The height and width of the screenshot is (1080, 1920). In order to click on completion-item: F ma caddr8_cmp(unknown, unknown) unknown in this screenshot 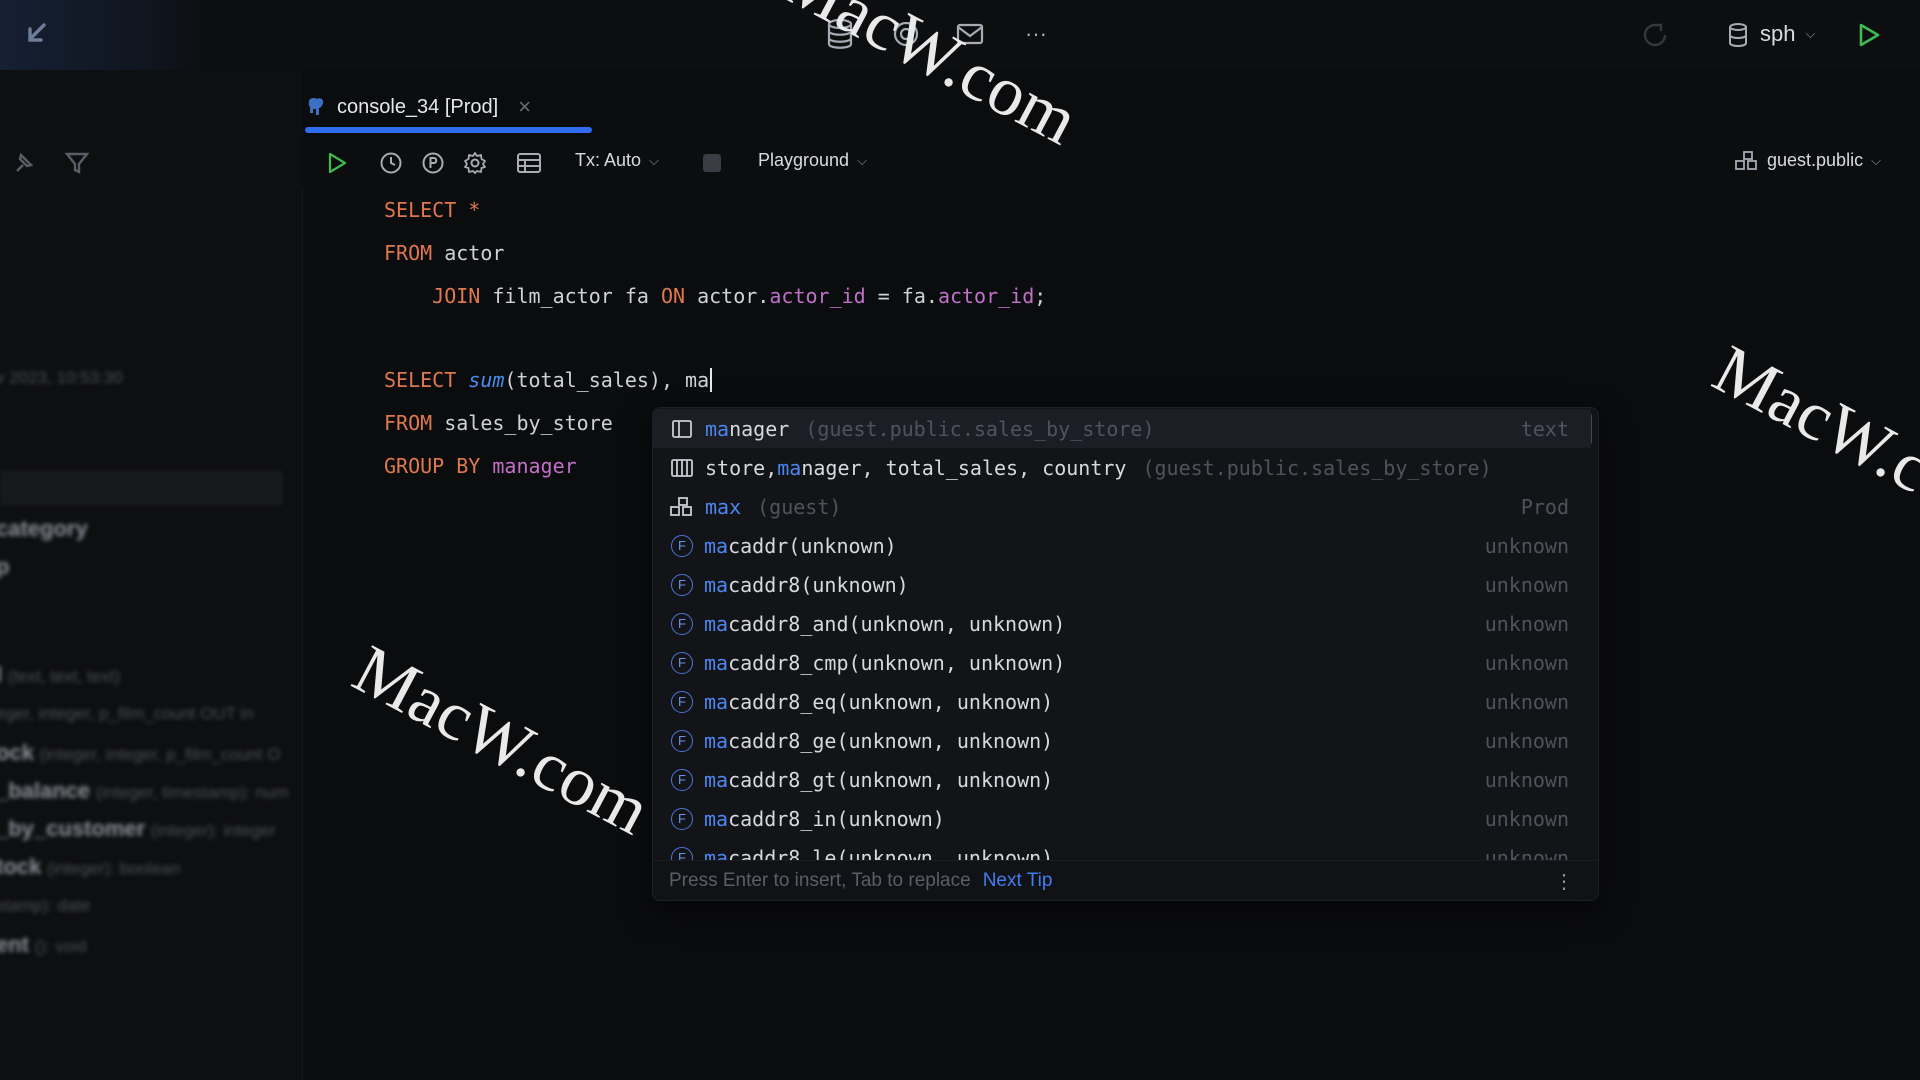, I will do `click(1122, 662)`.